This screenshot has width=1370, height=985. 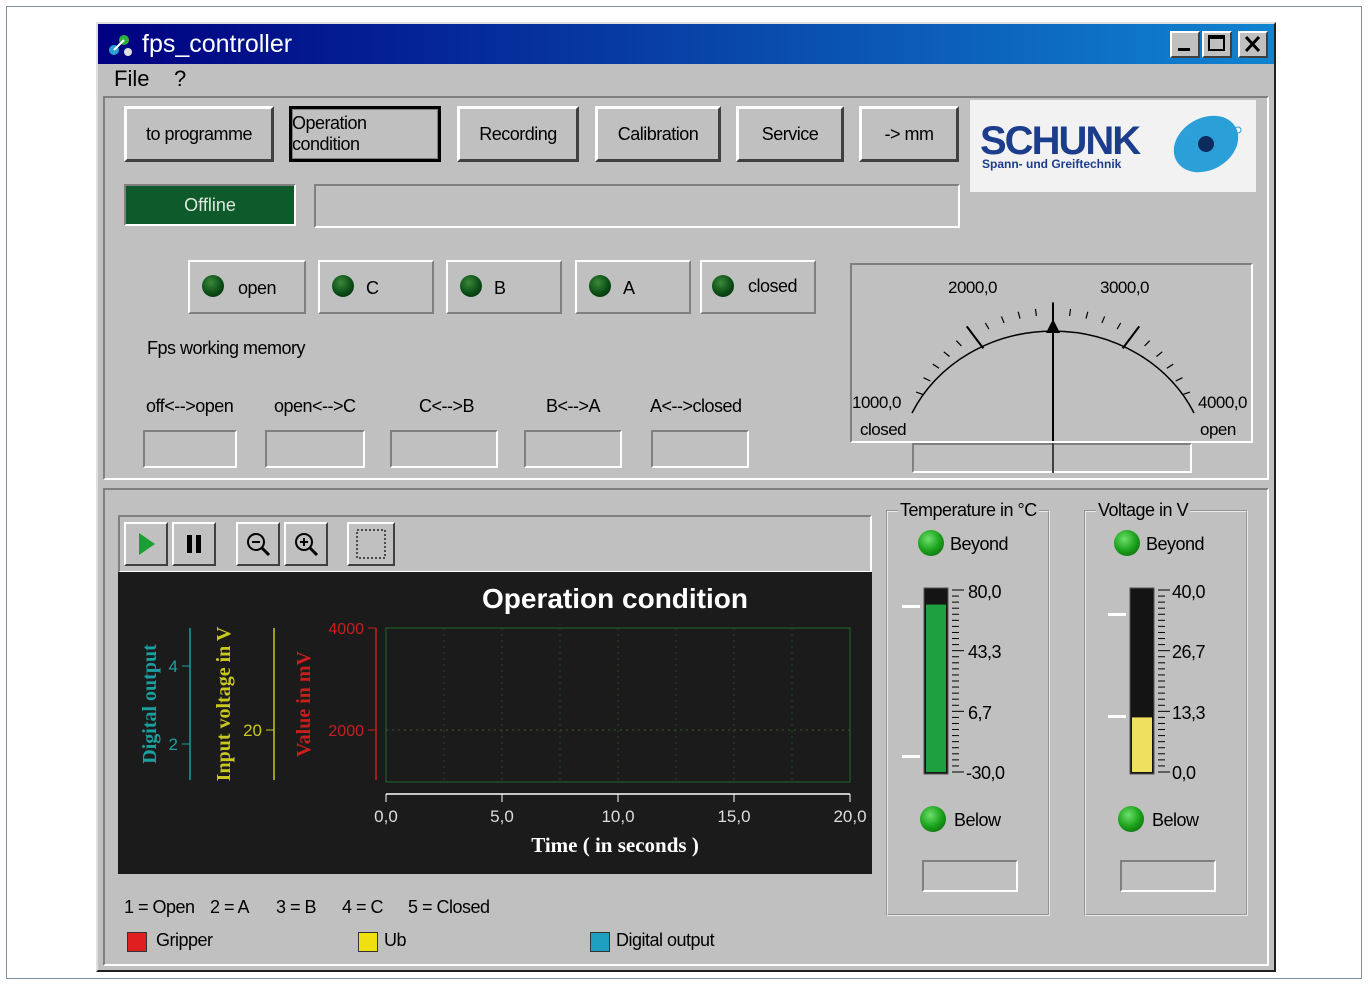 What do you see at coordinates (159, 907) in the screenshot?
I see `legend-code: 1 = Open` at bounding box center [159, 907].